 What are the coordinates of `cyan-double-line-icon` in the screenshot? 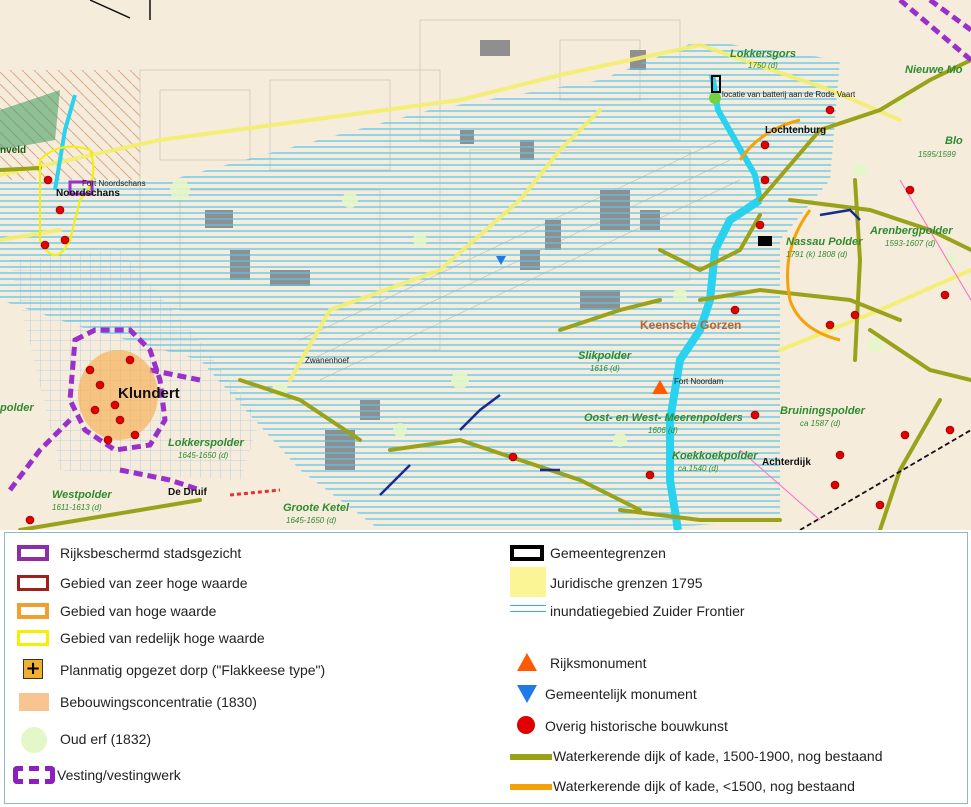 It's located at (528, 608).